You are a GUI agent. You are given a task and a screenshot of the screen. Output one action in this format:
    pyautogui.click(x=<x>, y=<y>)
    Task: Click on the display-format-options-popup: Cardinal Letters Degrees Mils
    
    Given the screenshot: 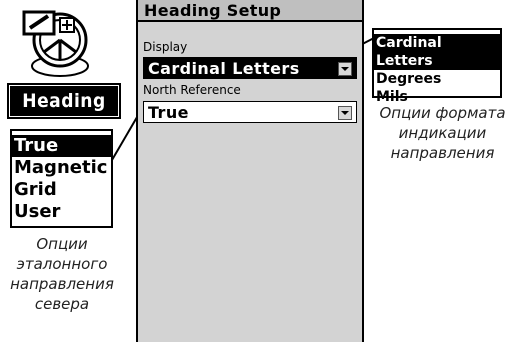 What is the action you would take?
    pyautogui.click(x=437, y=66)
    